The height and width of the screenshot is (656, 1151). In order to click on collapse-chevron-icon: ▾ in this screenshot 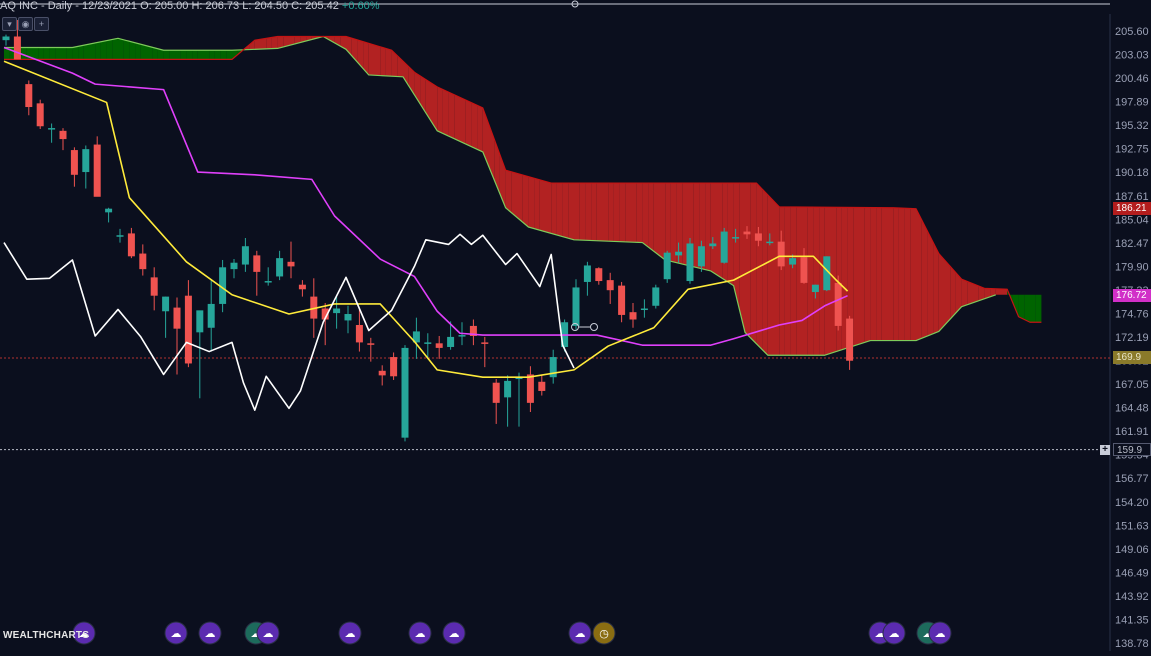, I will do `click(9, 24)`.